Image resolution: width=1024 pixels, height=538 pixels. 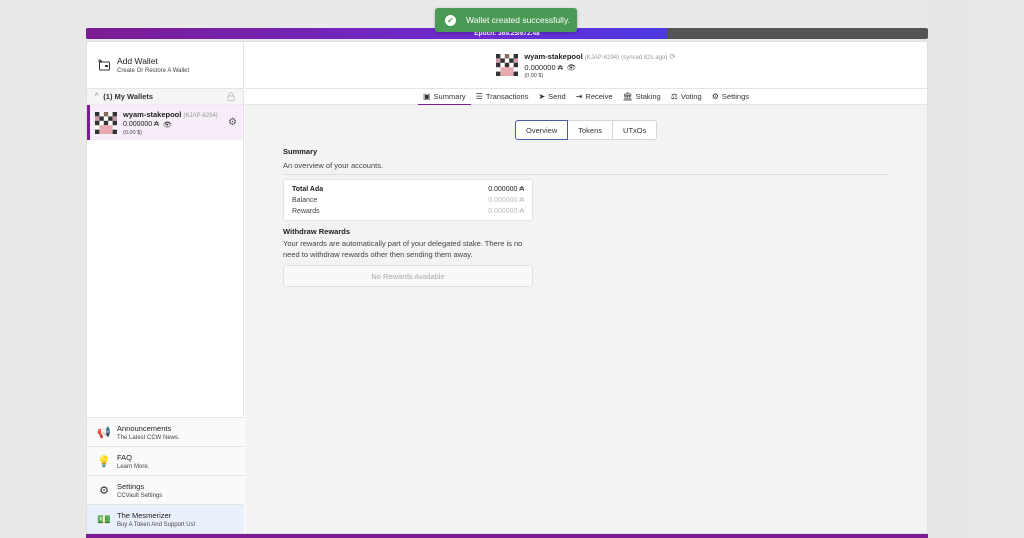 What do you see at coordinates (648, 96) in the screenshot?
I see `tab-label: Staking` at bounding box center [648, 96].